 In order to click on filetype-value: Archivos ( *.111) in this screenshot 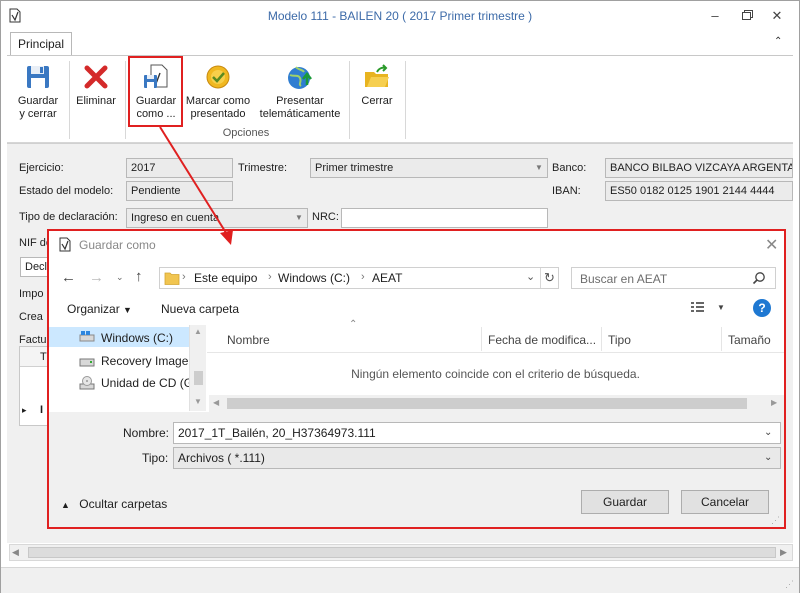, I will do `click(221, 458)`.